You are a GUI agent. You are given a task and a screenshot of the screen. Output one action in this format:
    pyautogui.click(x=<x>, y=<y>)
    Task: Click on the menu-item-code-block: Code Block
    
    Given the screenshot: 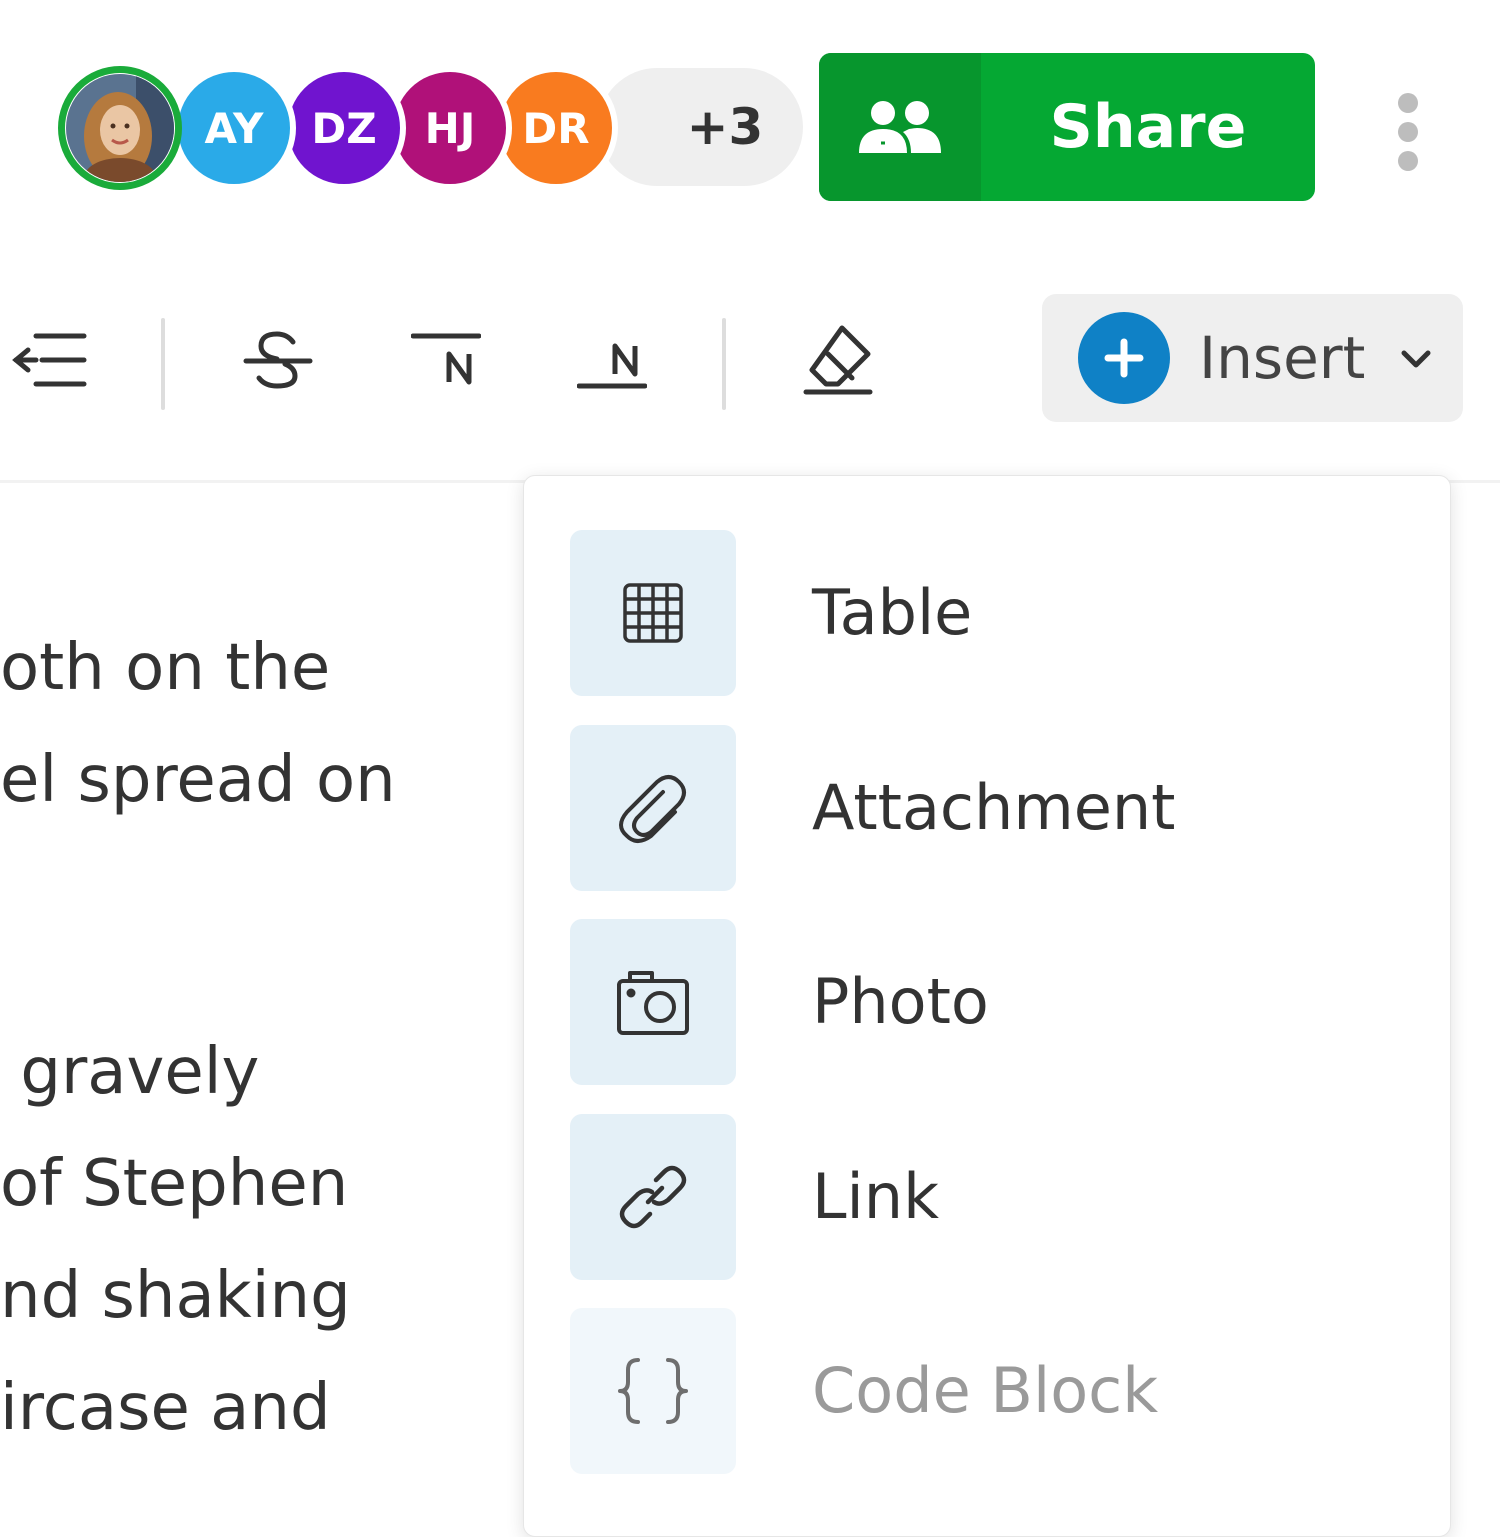 What is the action you would take?
    pyautogui.click(x=1000, y=1391)
    